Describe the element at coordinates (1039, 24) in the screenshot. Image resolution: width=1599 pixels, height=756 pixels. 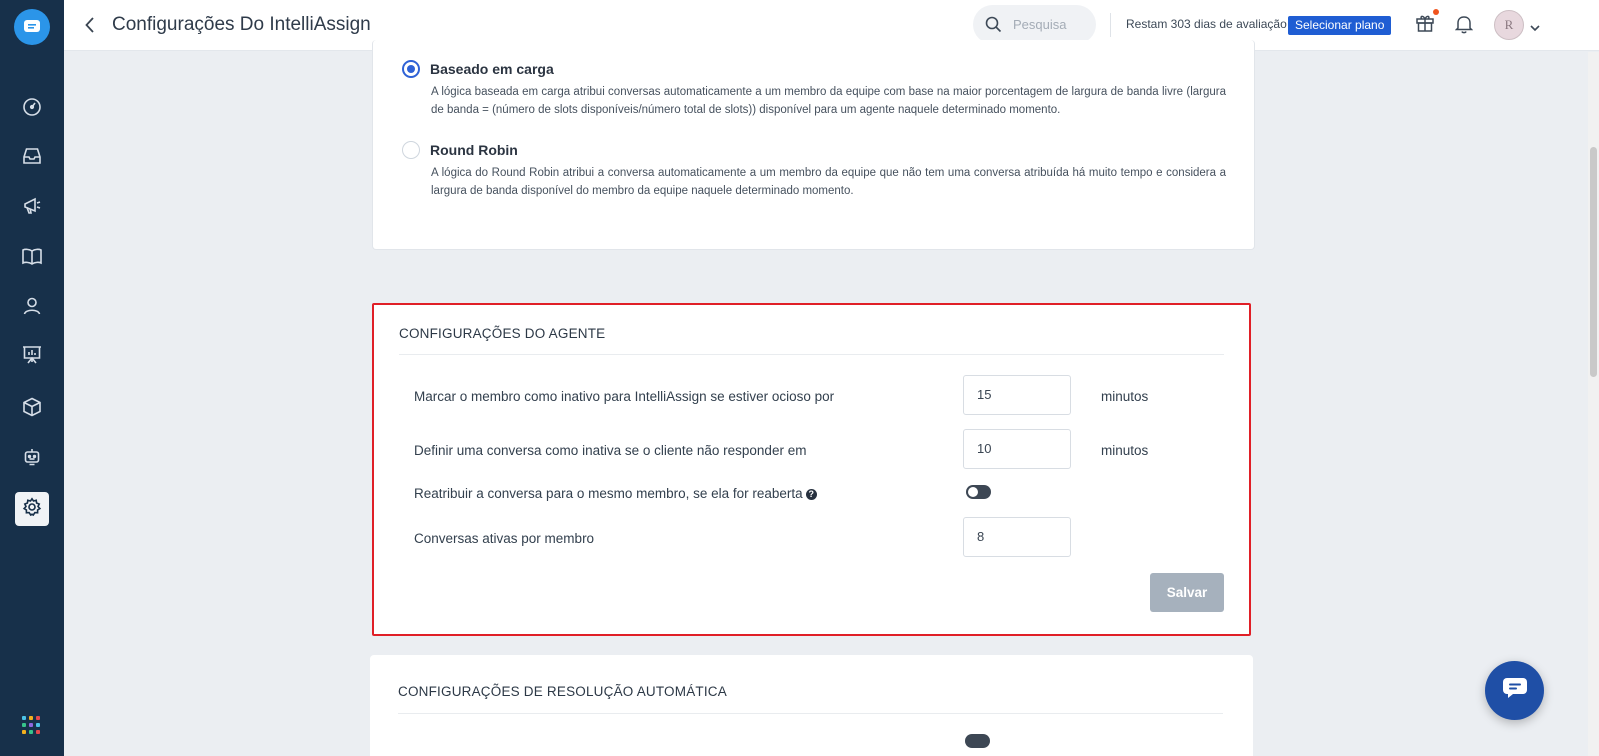
I see `search-input: Pesquisa` at that location.